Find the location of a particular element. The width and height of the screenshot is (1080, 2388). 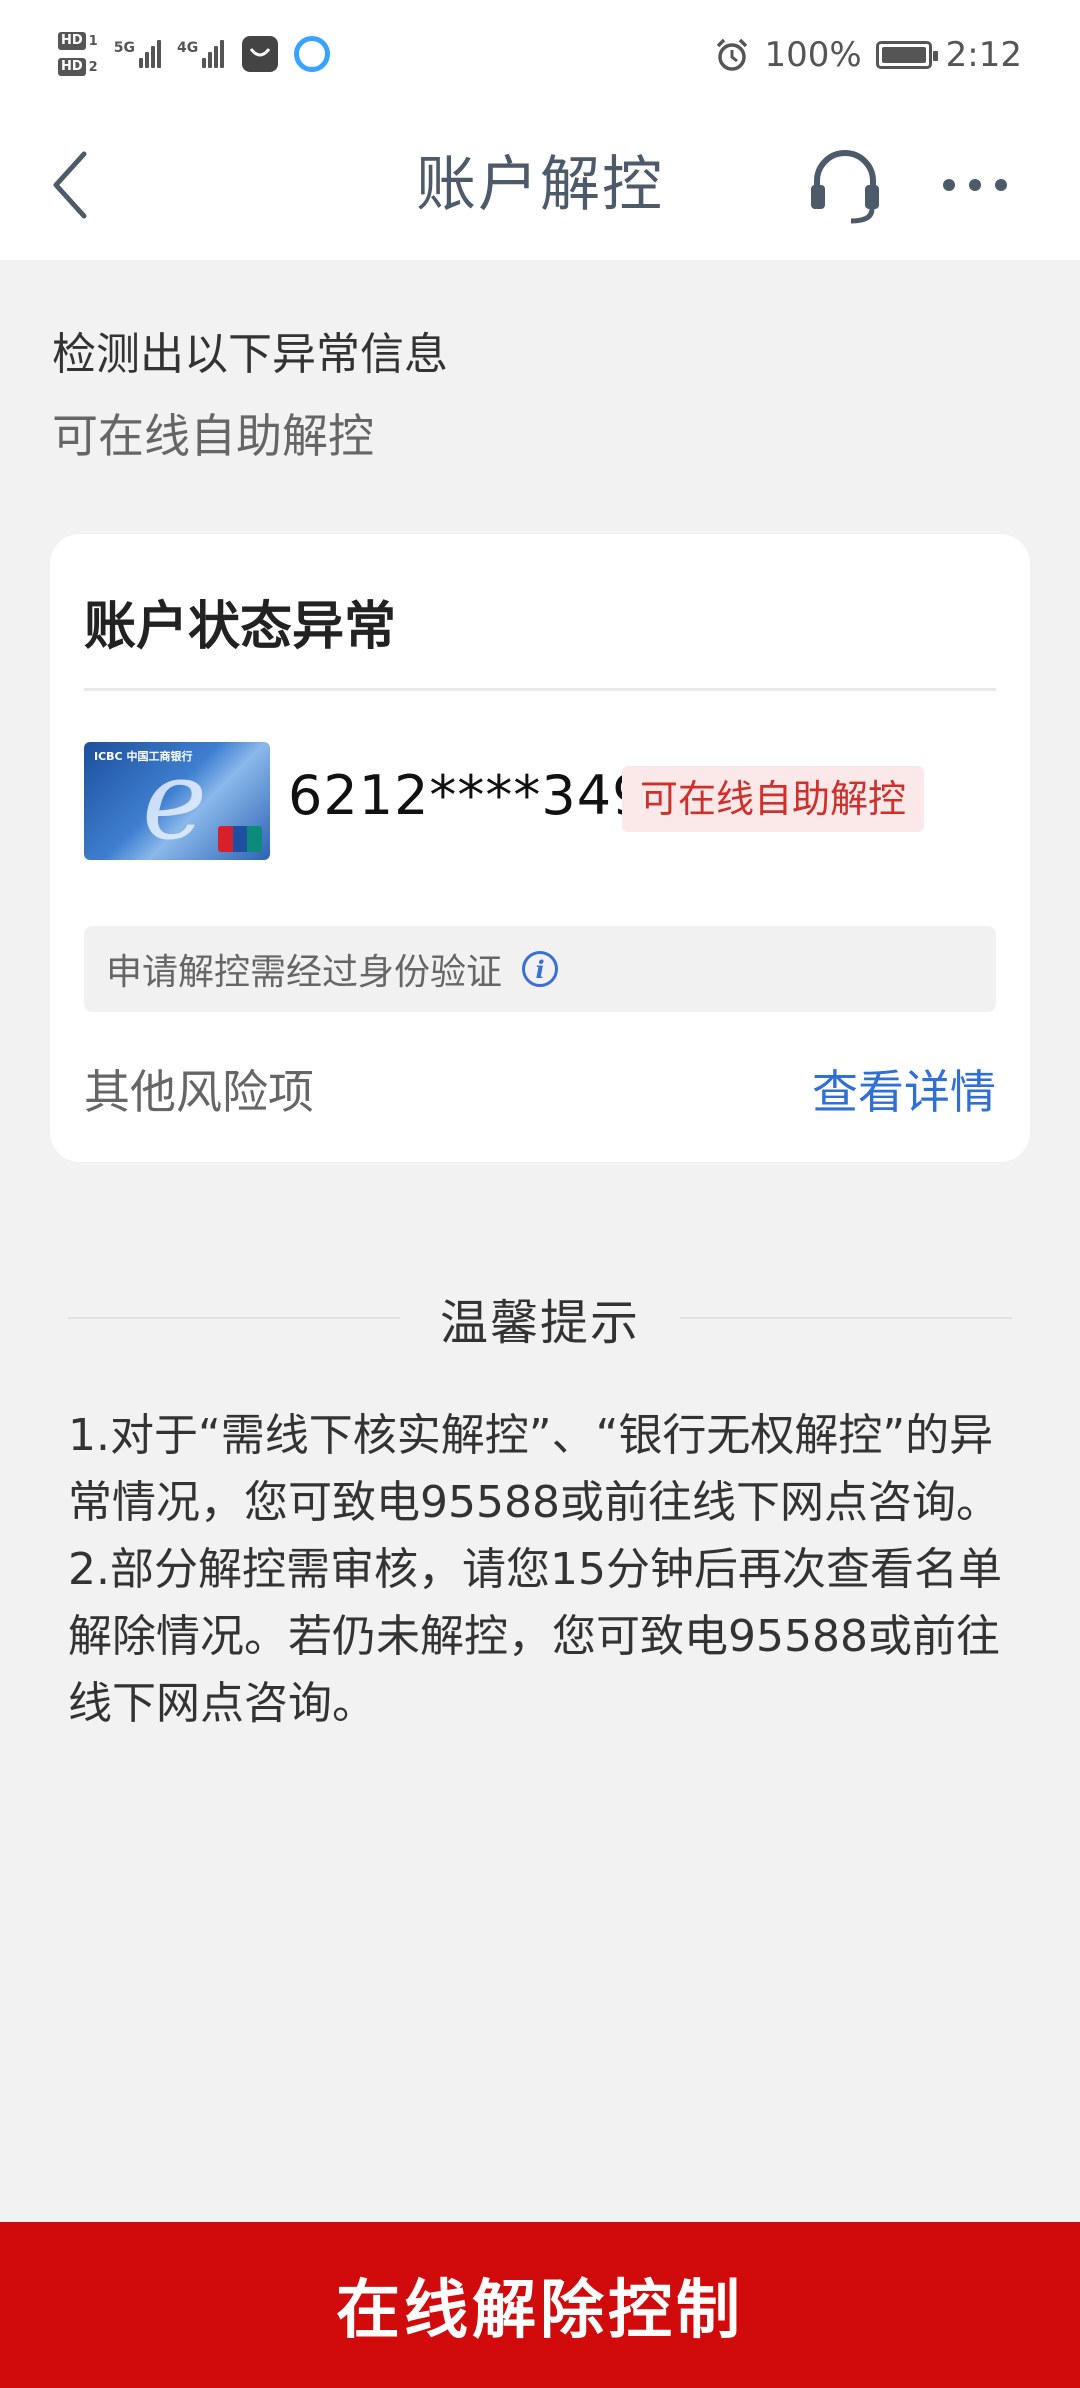

battery-percent: 100% is located at coordinates (813, 55).